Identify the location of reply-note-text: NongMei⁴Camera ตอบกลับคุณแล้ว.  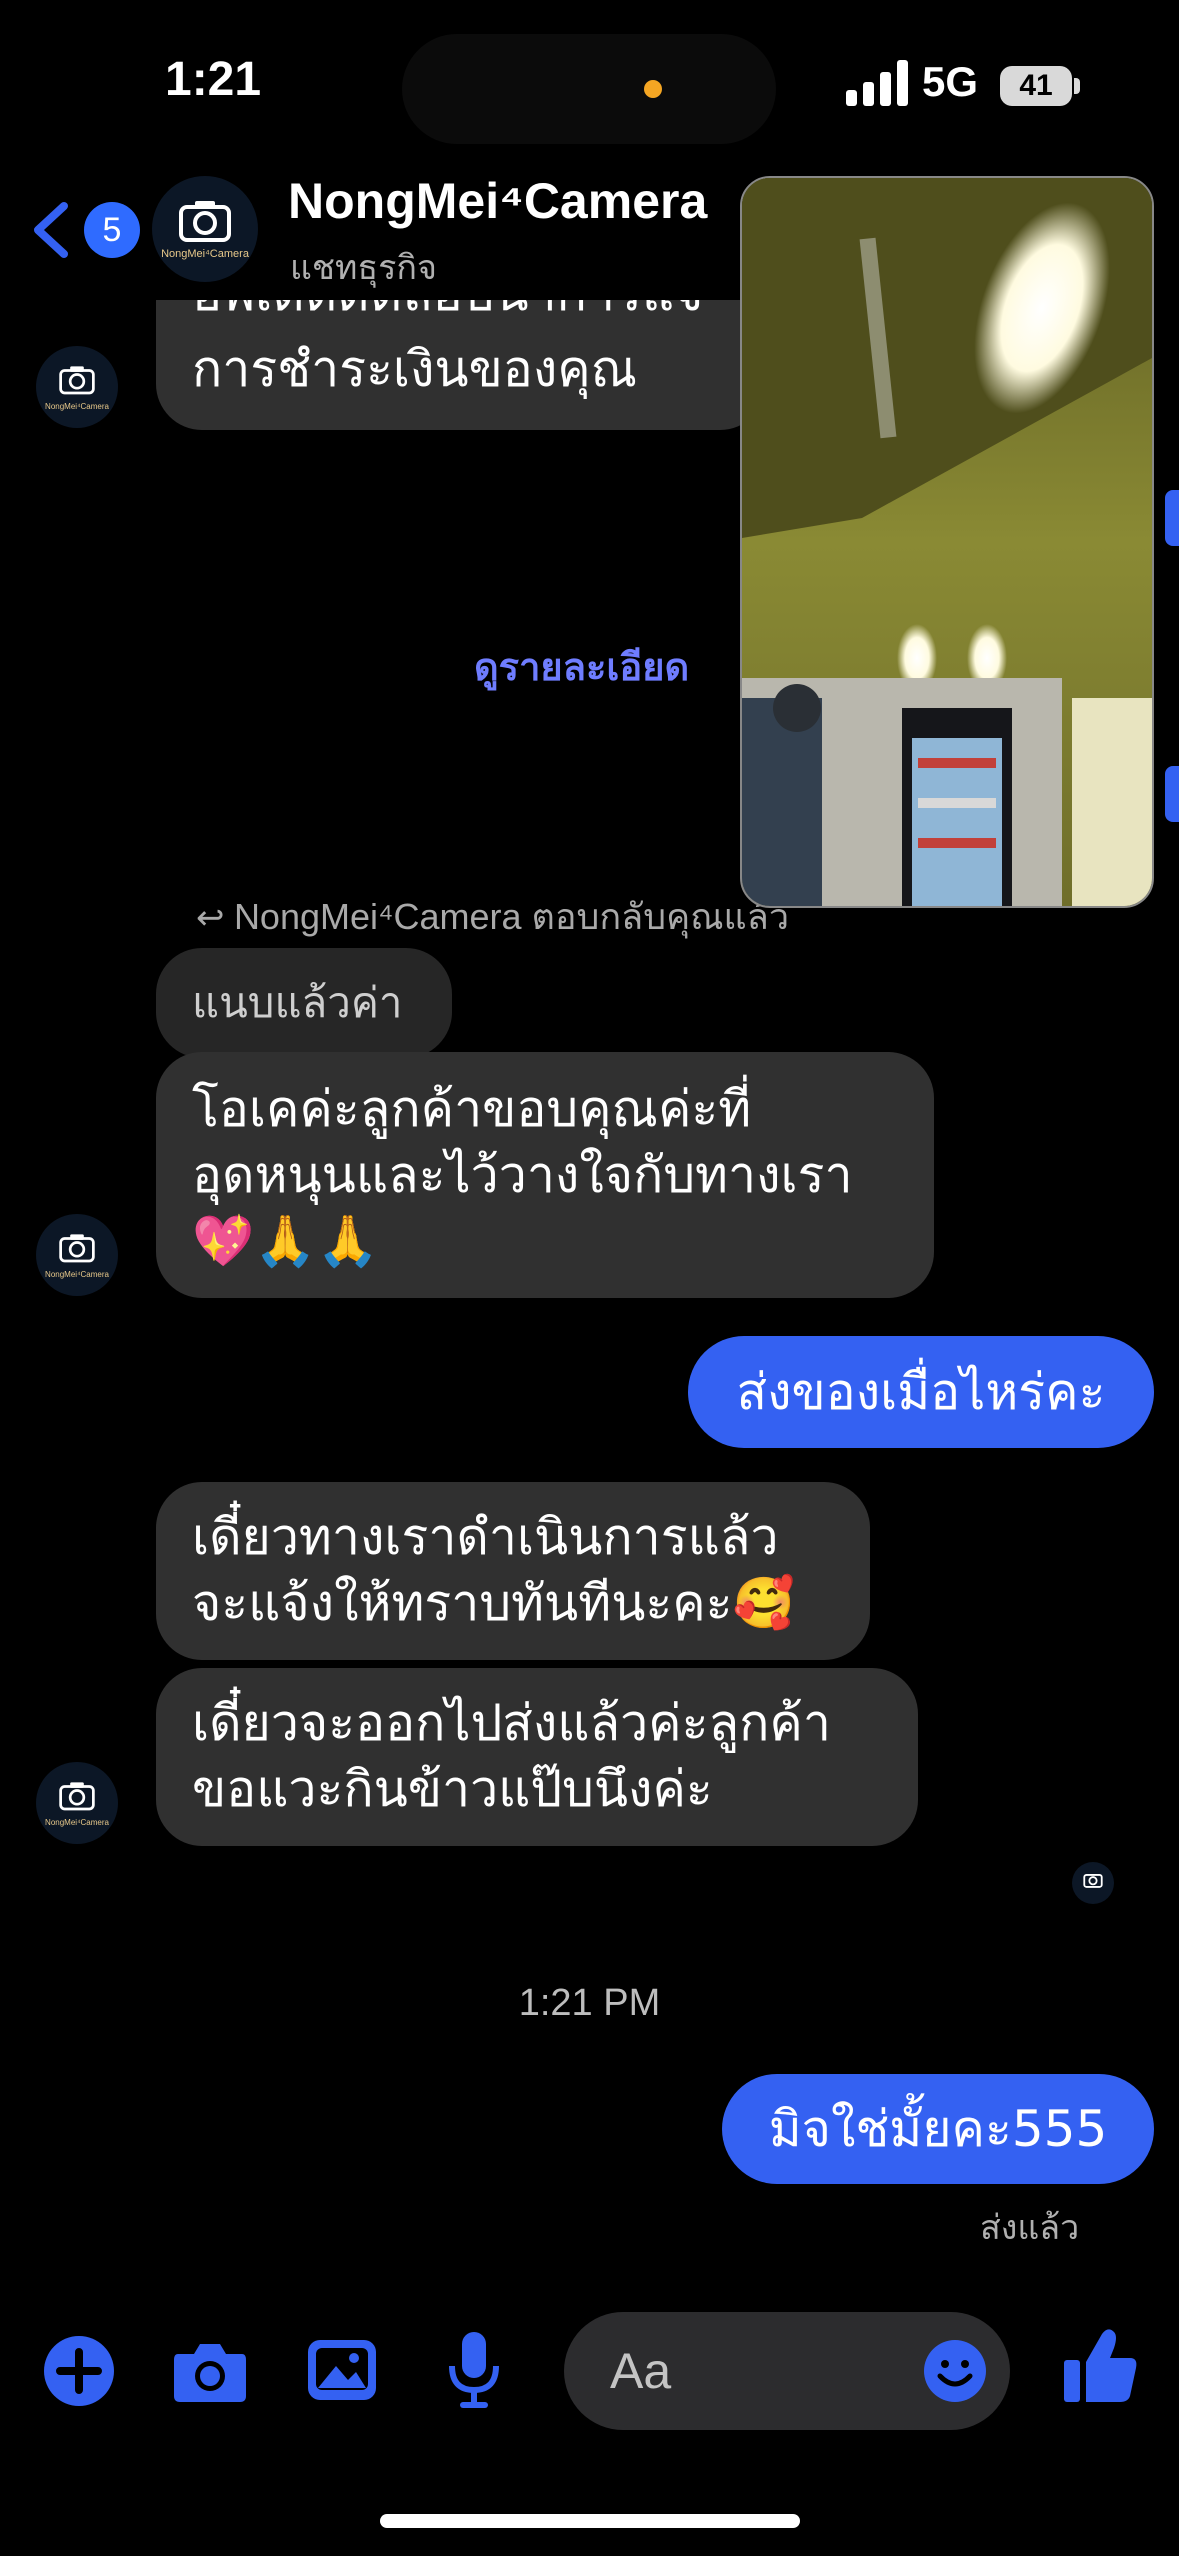
(511, 916).